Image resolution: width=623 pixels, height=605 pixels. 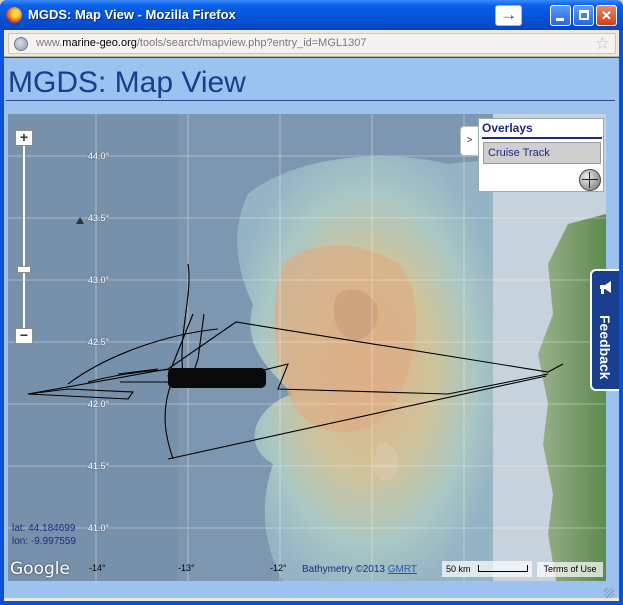 I want to click on scale-line, so click(x=503, y=568).